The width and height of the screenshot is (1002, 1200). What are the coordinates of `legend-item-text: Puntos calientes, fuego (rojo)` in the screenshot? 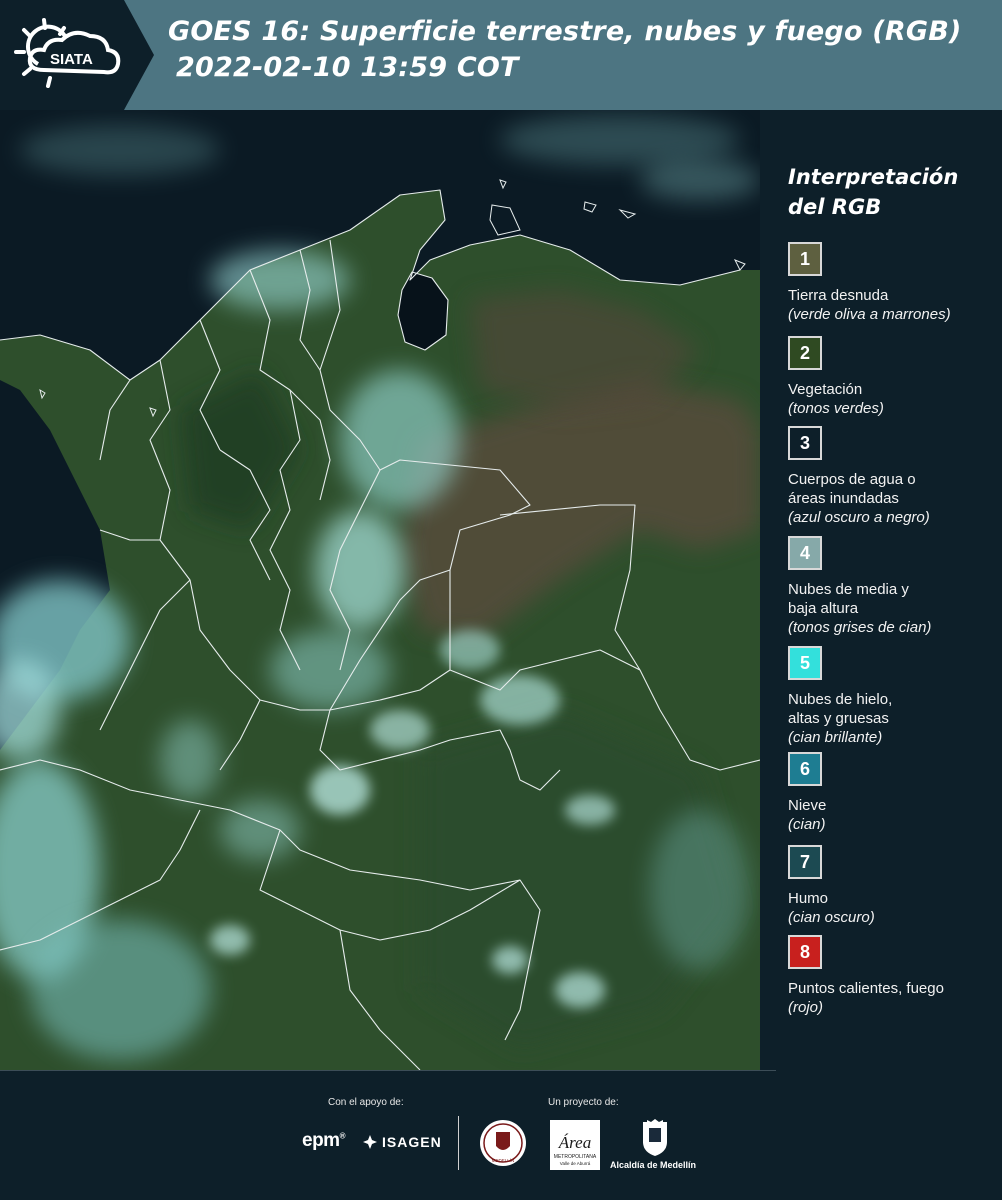 It's located at (893, 998).